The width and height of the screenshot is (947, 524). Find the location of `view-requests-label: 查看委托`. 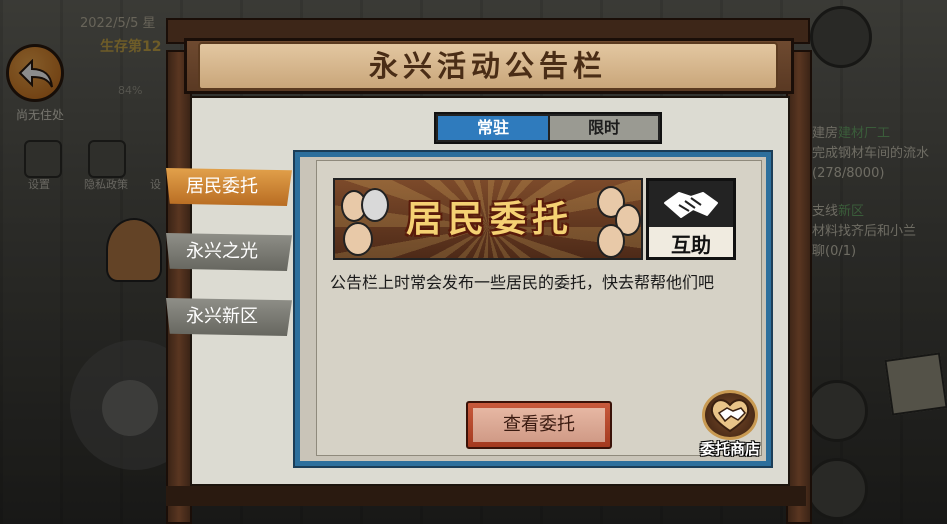

view-requests-label: 查看委托 is located at coordinates (539, 425).